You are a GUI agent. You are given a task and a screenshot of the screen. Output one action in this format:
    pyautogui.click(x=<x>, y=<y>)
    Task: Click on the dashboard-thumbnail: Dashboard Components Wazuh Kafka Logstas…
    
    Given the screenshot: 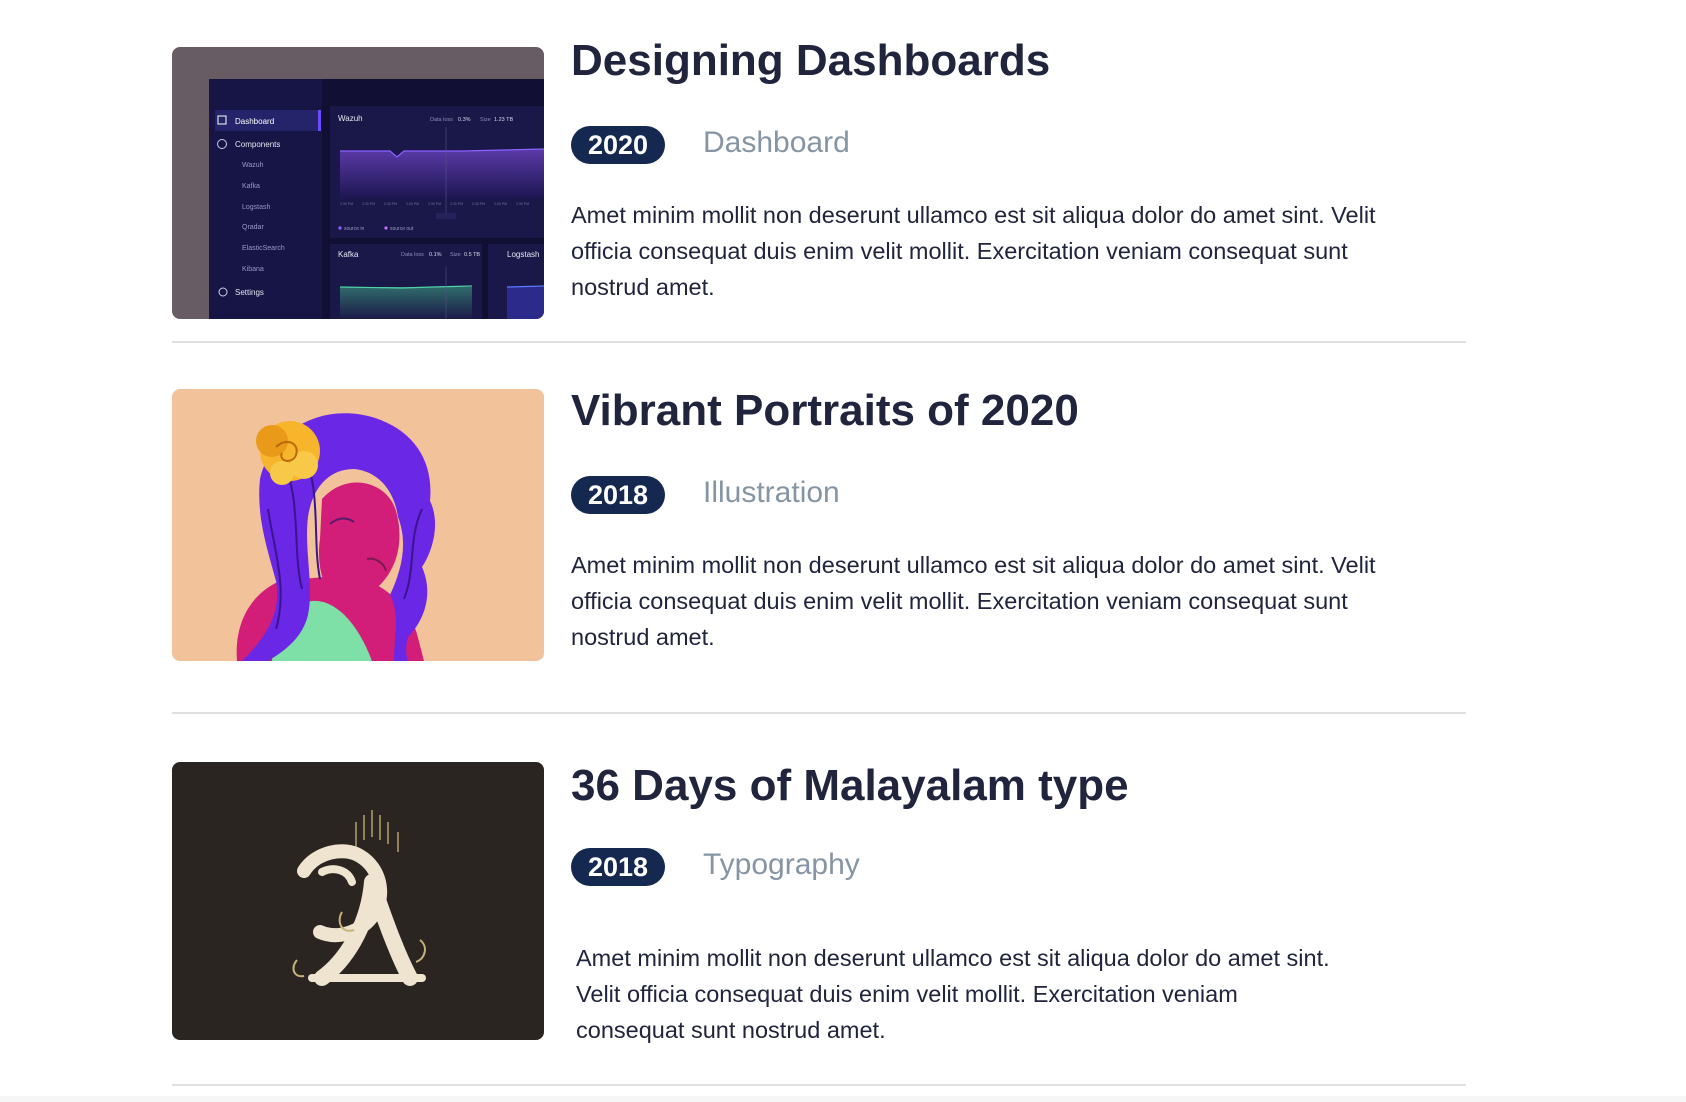 What is the action you would take?
    pyautogui.click(x=358, y=183)
    